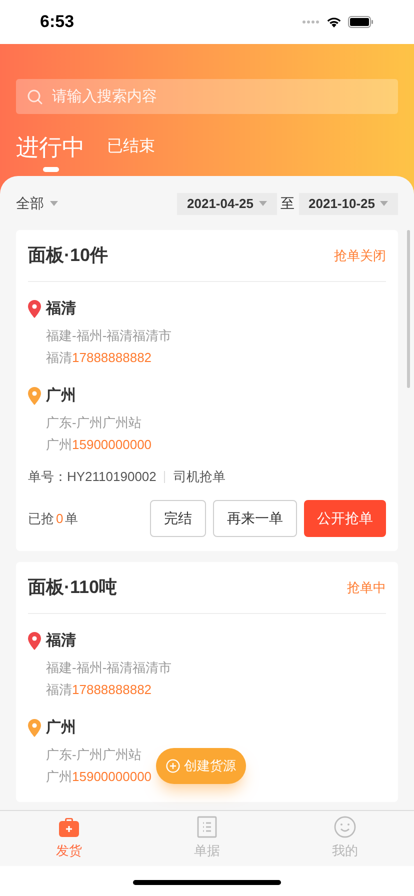 Image resolution: width=414 pixels, height=896 pixels. Describe the element at coordinates (50, 169) in the screenshot. I see `tab-indicator` at that location.